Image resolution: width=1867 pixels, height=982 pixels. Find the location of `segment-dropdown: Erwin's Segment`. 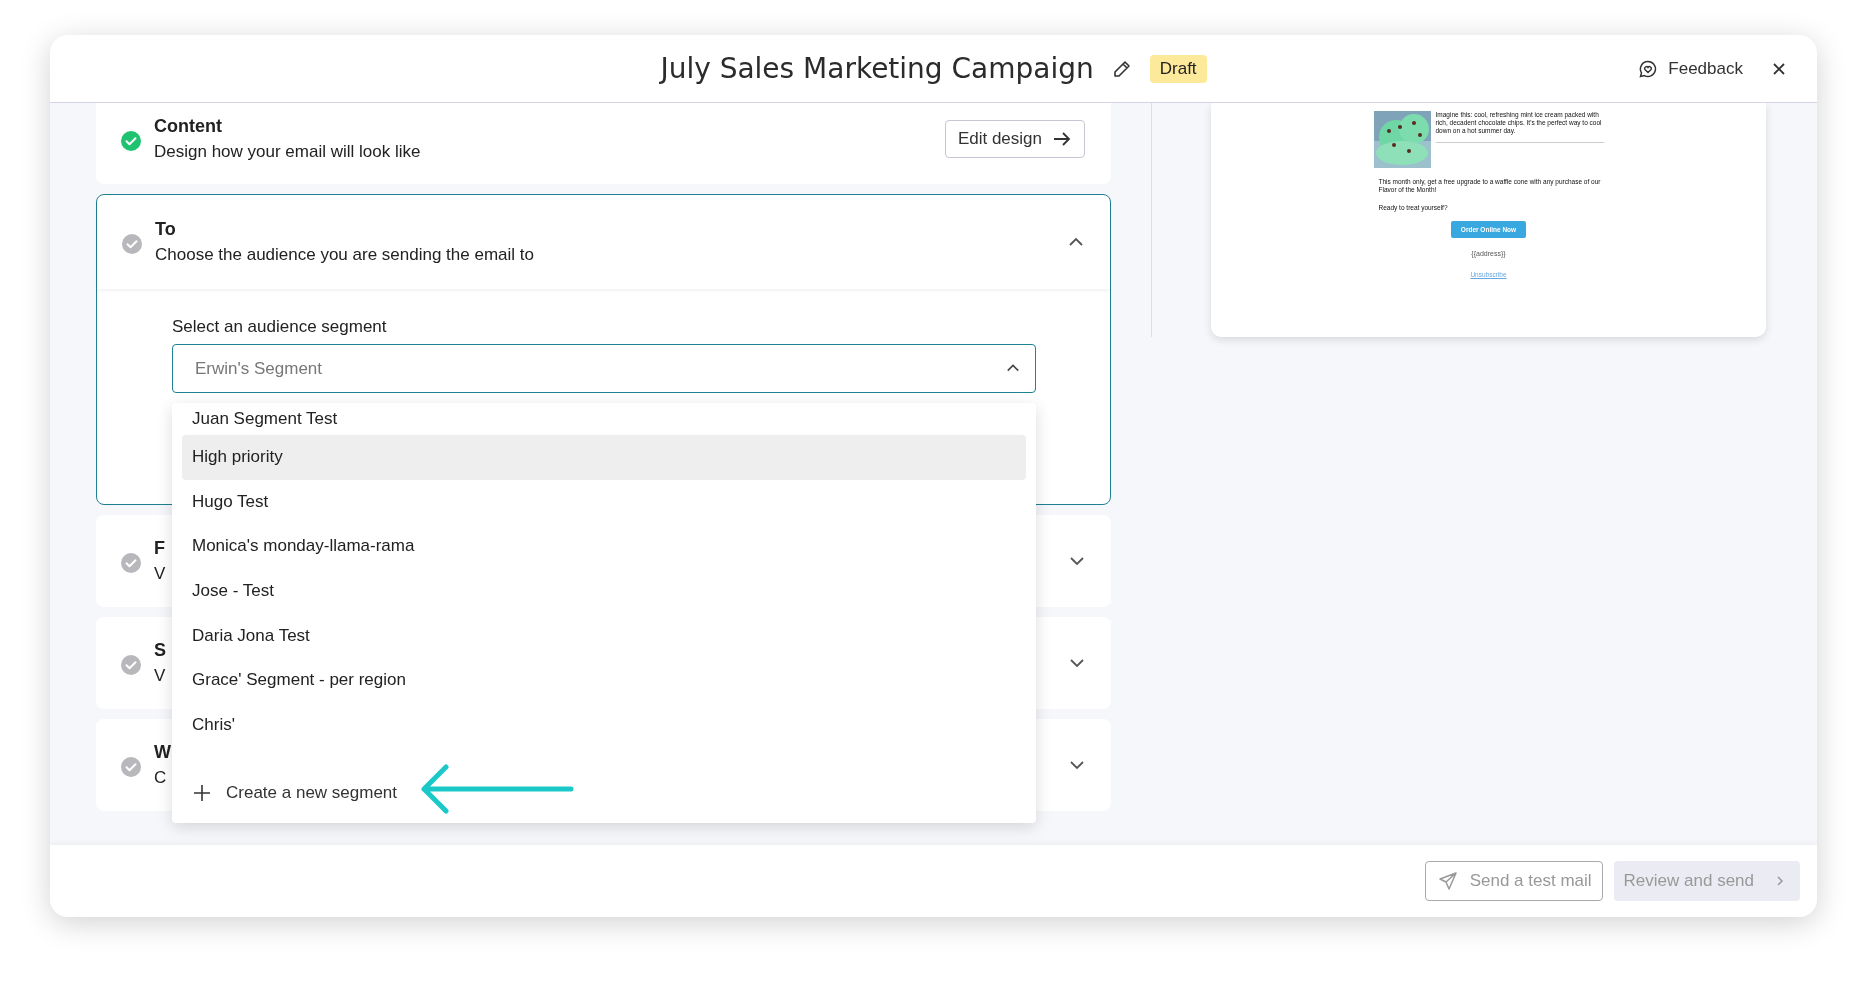

segment-dropdown: Erwin's Segment is located at coordinates (604, 368).